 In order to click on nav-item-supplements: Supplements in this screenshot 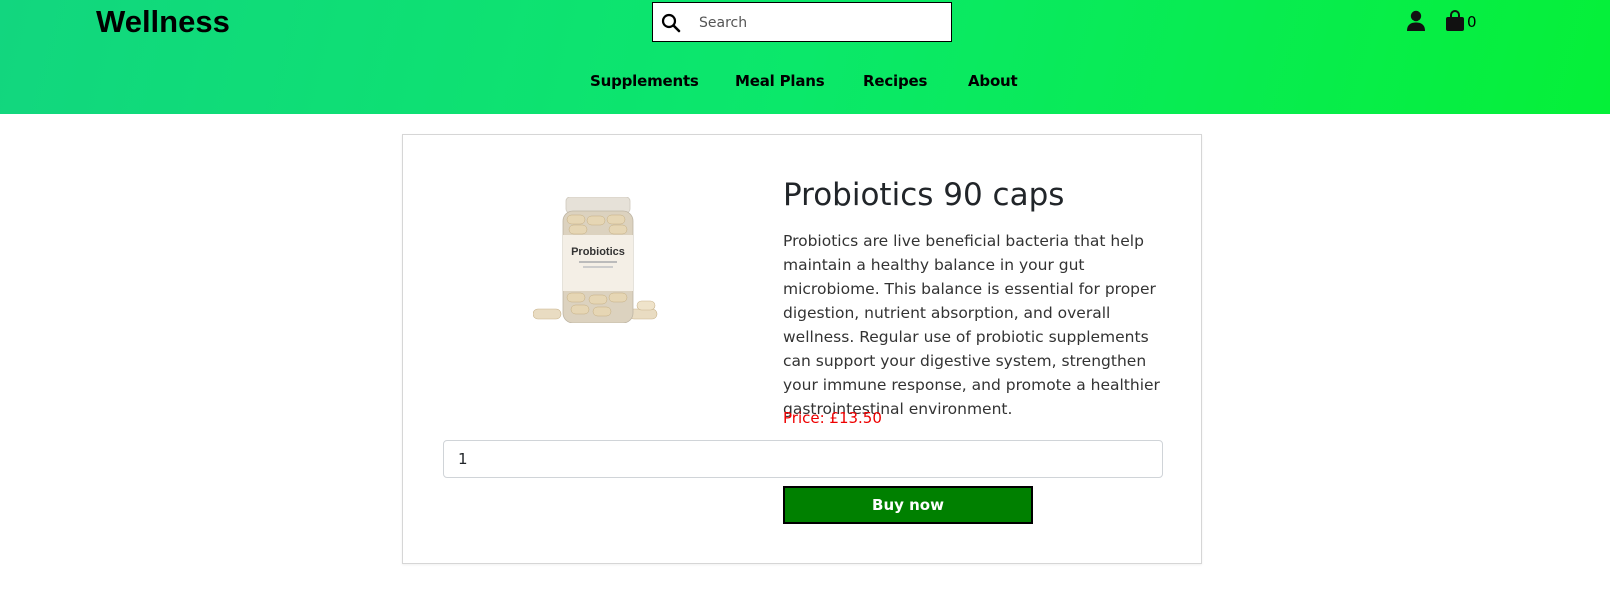, I will do `click(644, 81)`.